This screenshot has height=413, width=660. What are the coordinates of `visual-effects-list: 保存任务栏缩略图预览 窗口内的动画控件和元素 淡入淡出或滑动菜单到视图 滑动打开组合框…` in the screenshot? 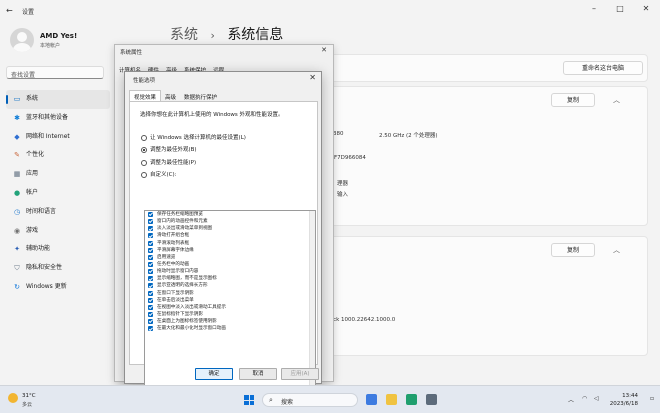 It's located at (230, 298).